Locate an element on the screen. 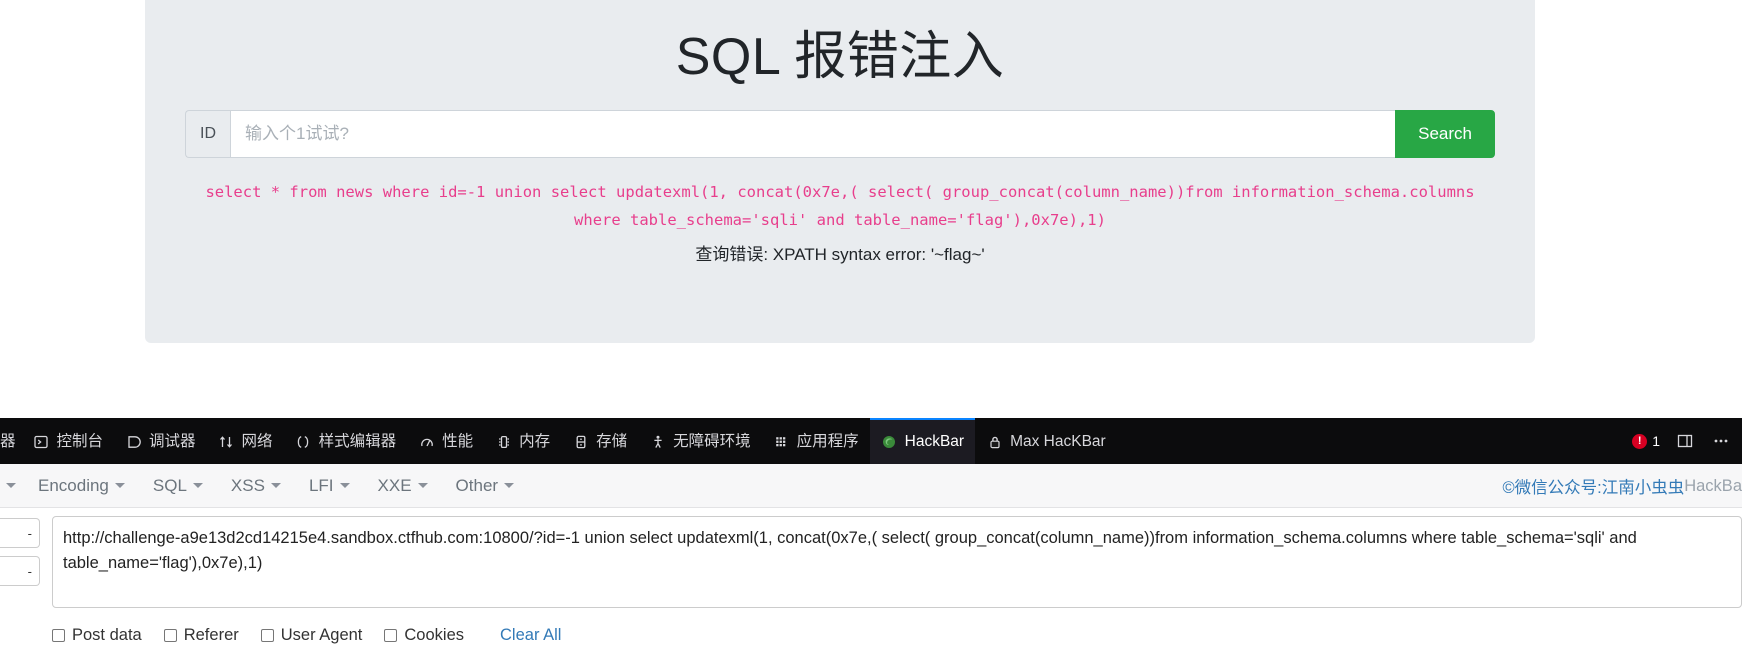 The image size is (1742, 647). hackbar-menu-xss: XSS is located at coordinates (256, 486).